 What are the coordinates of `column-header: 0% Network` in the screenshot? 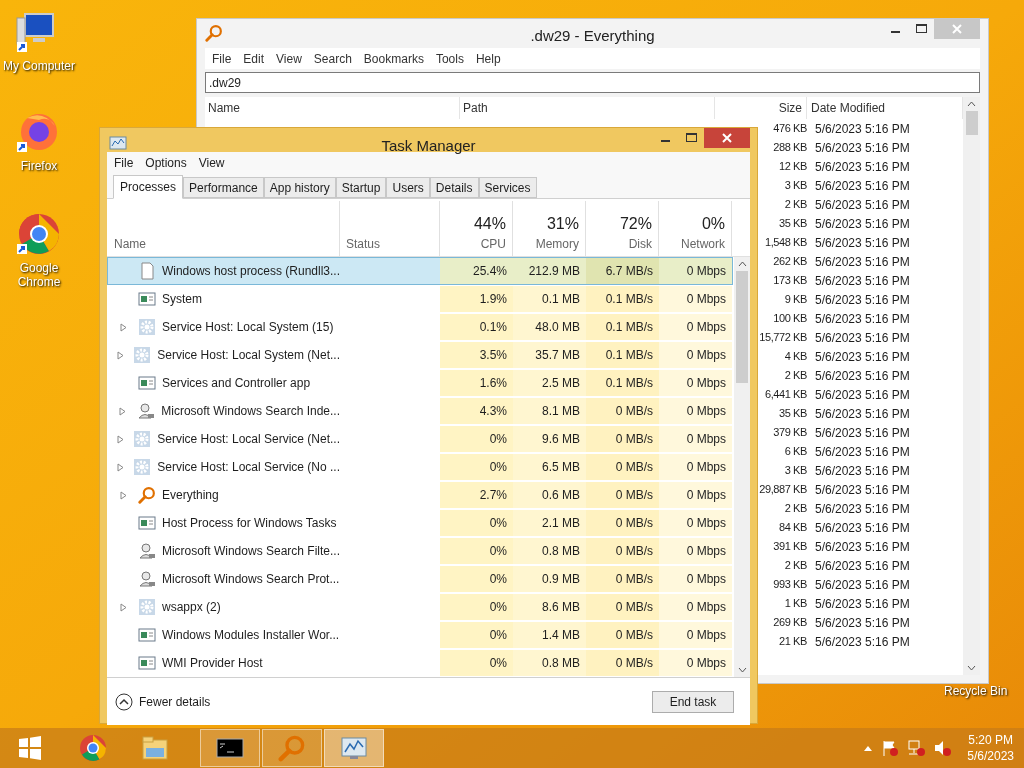 It's located at (695, 228).